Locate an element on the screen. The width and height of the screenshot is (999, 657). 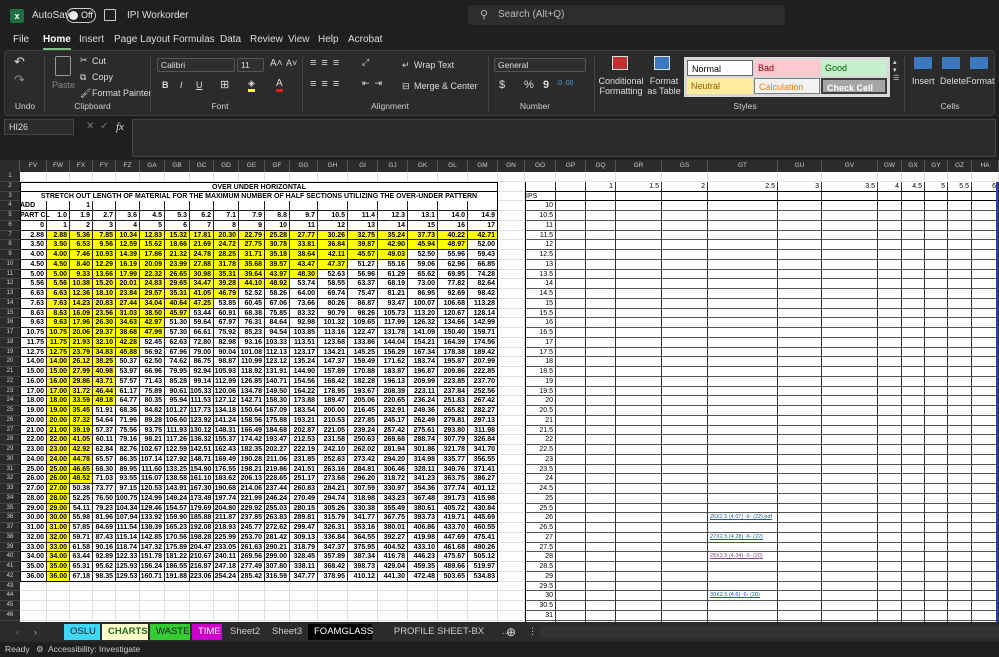
stretch-length-cell: 113.51 is located at coordinates (304, 342).